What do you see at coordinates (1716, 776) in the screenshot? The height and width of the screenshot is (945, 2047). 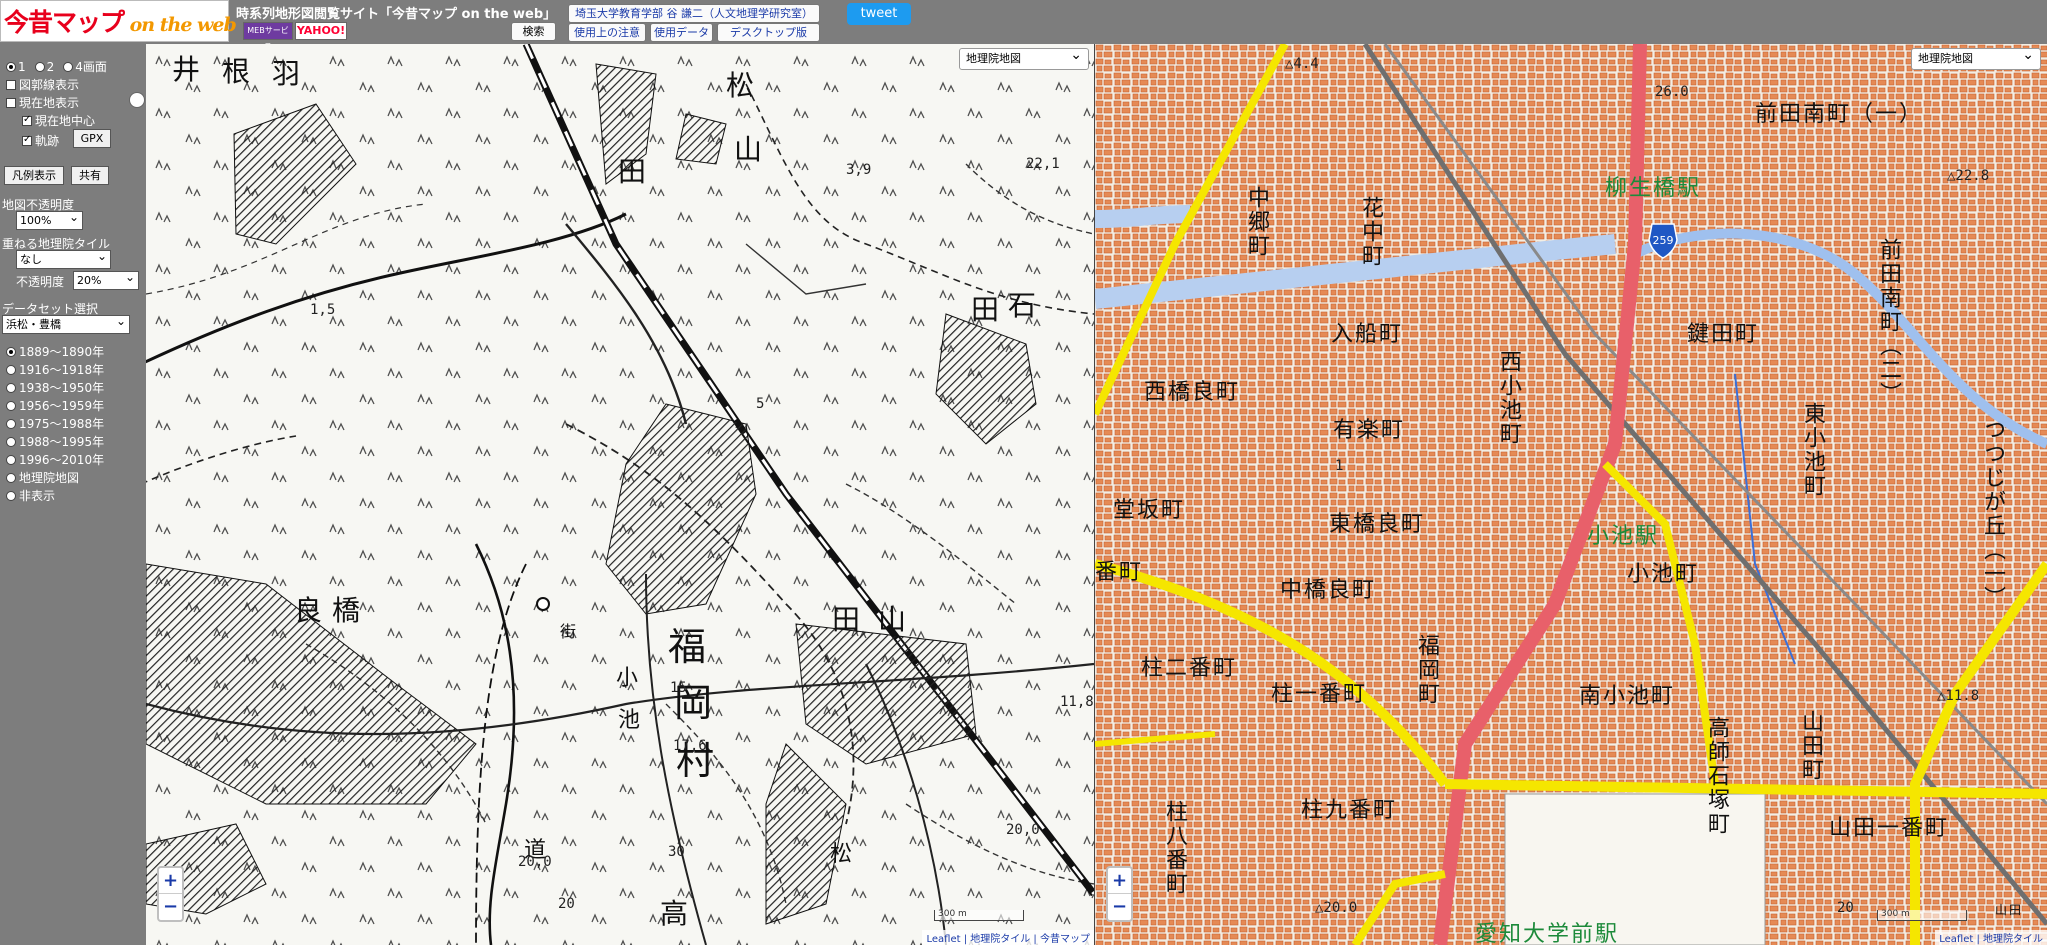 I see `town-name: 高師石塚町` at bounding box center [1716, 776].